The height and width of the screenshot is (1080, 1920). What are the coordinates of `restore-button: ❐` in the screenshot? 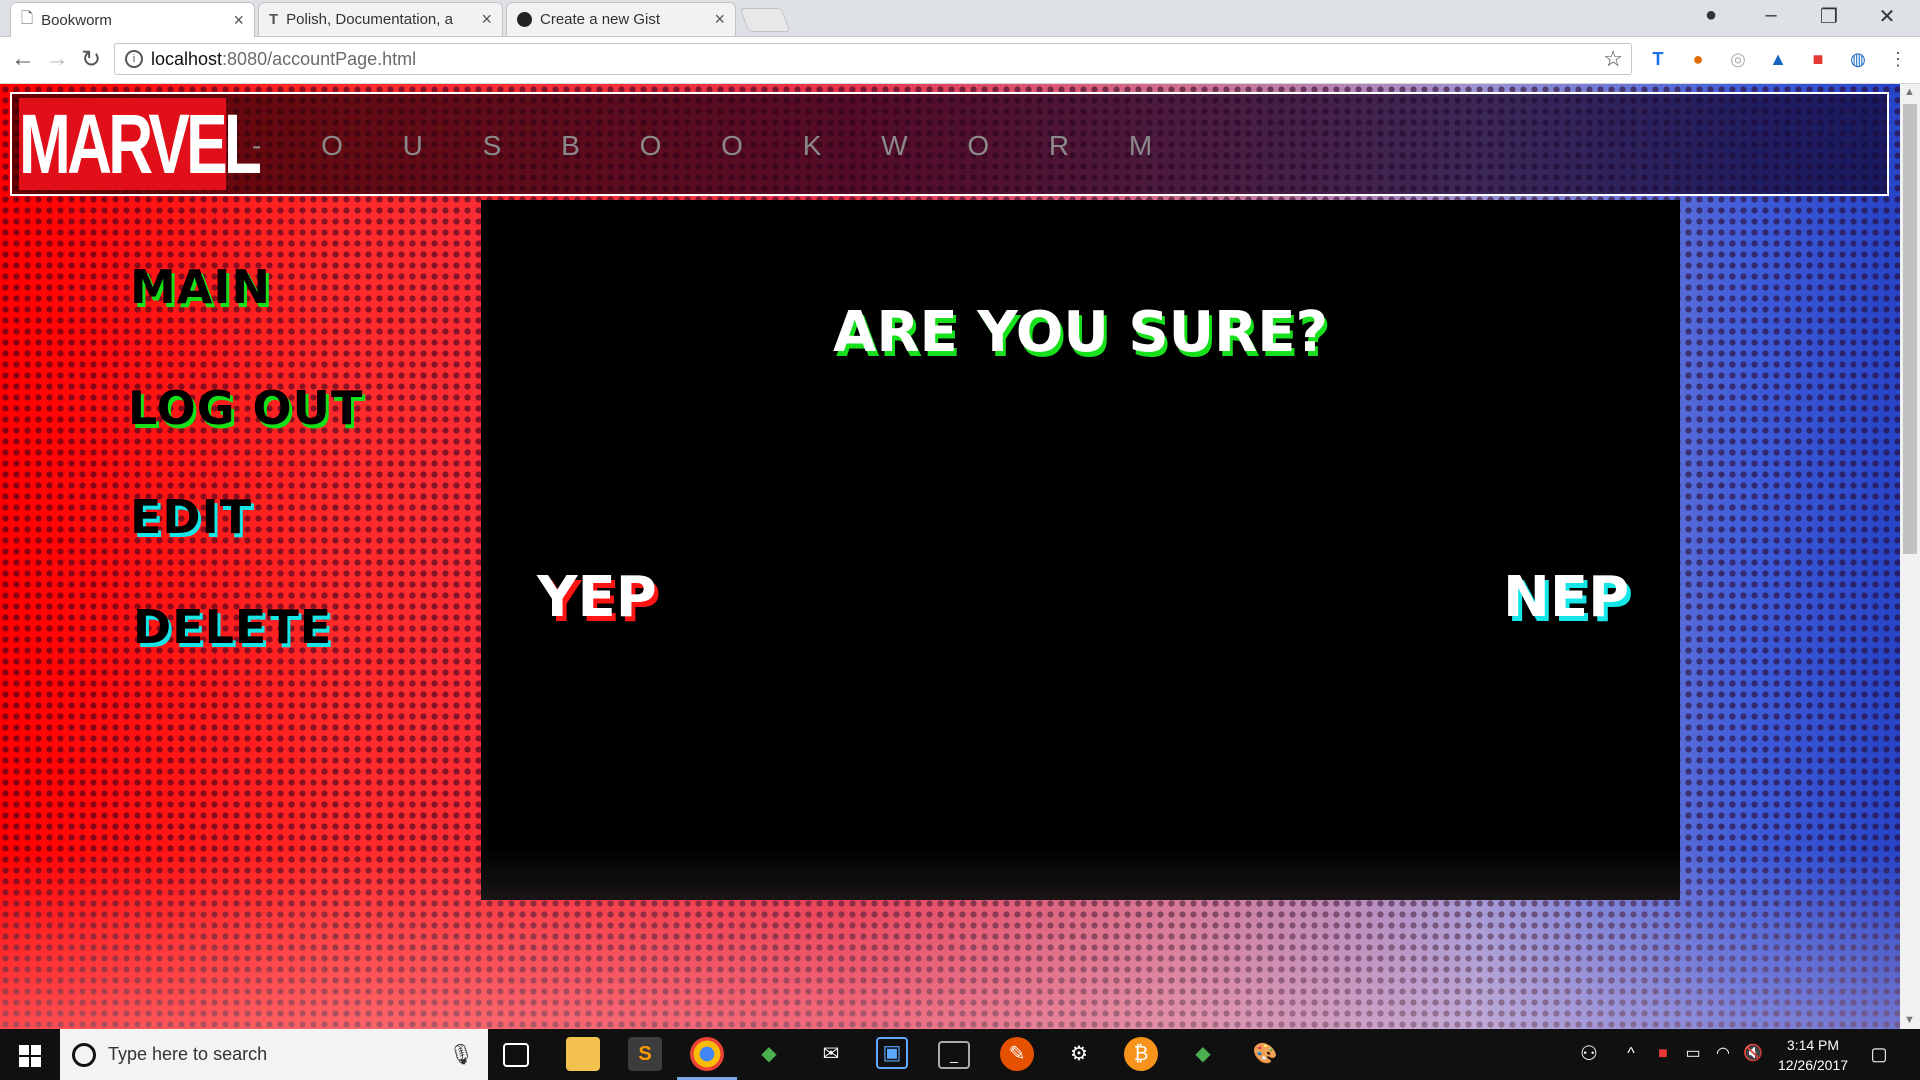 It's located at (1829, 16).